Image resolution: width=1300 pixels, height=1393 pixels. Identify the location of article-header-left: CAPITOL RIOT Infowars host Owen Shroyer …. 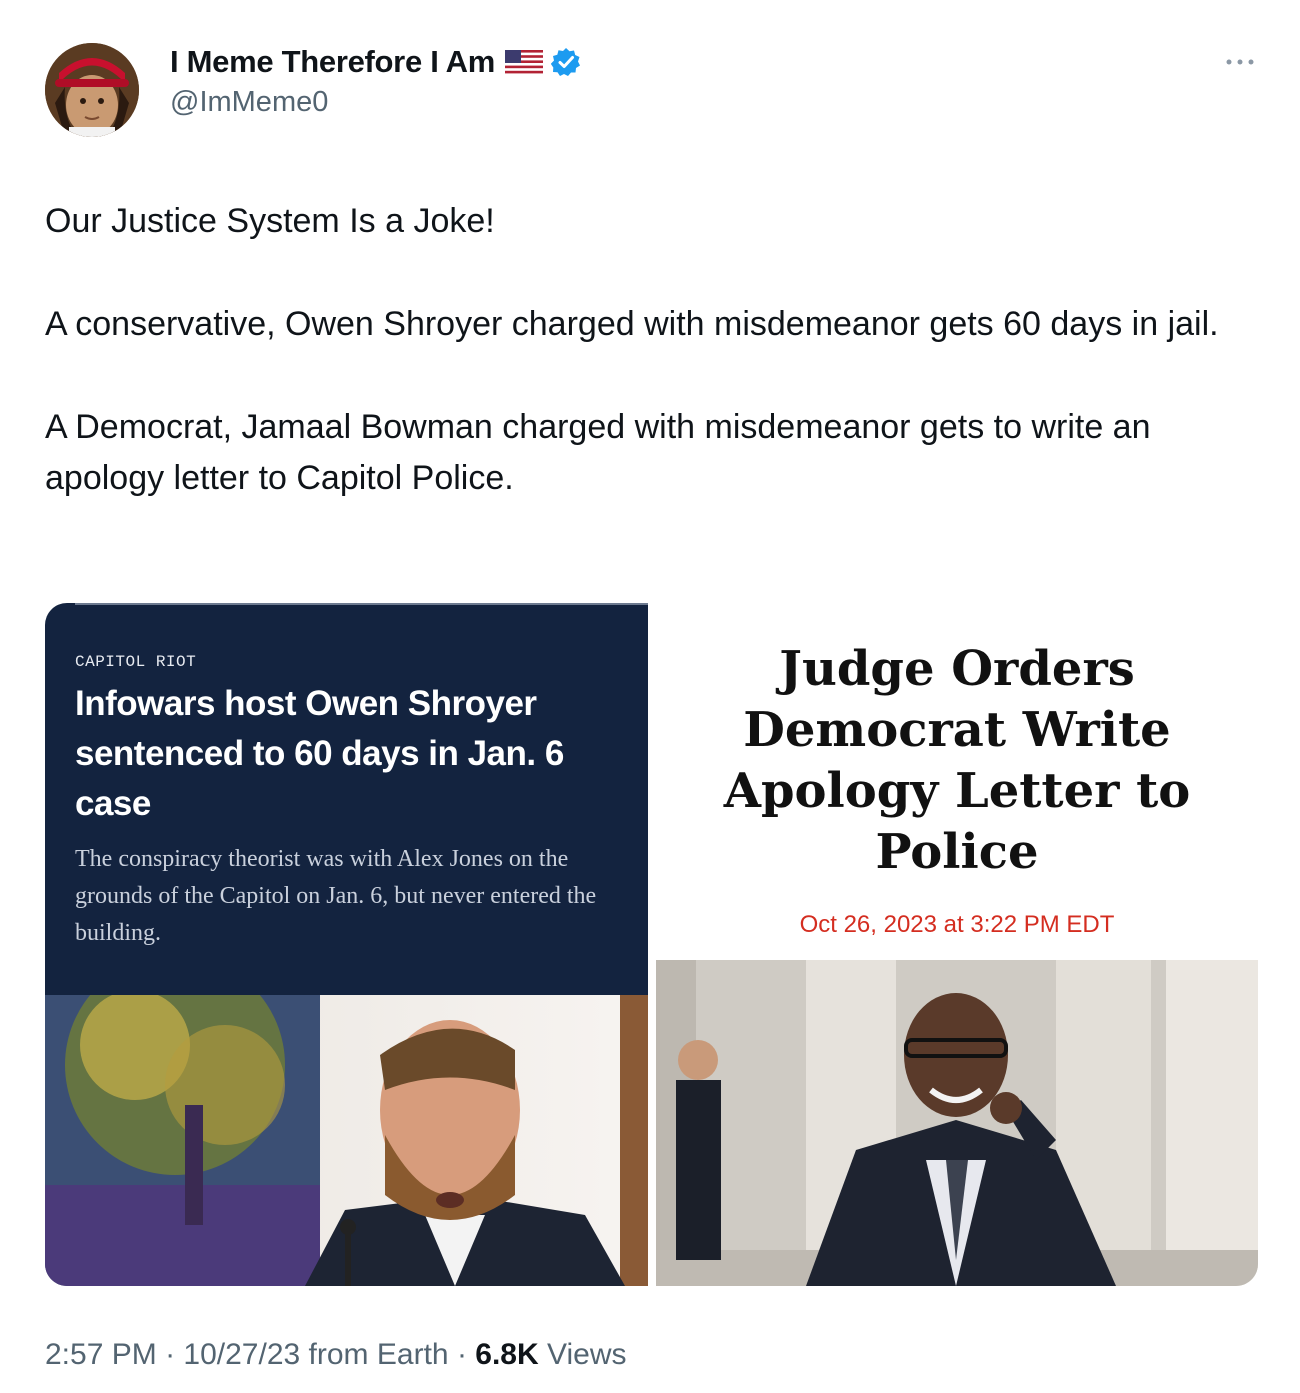
(346, 799).